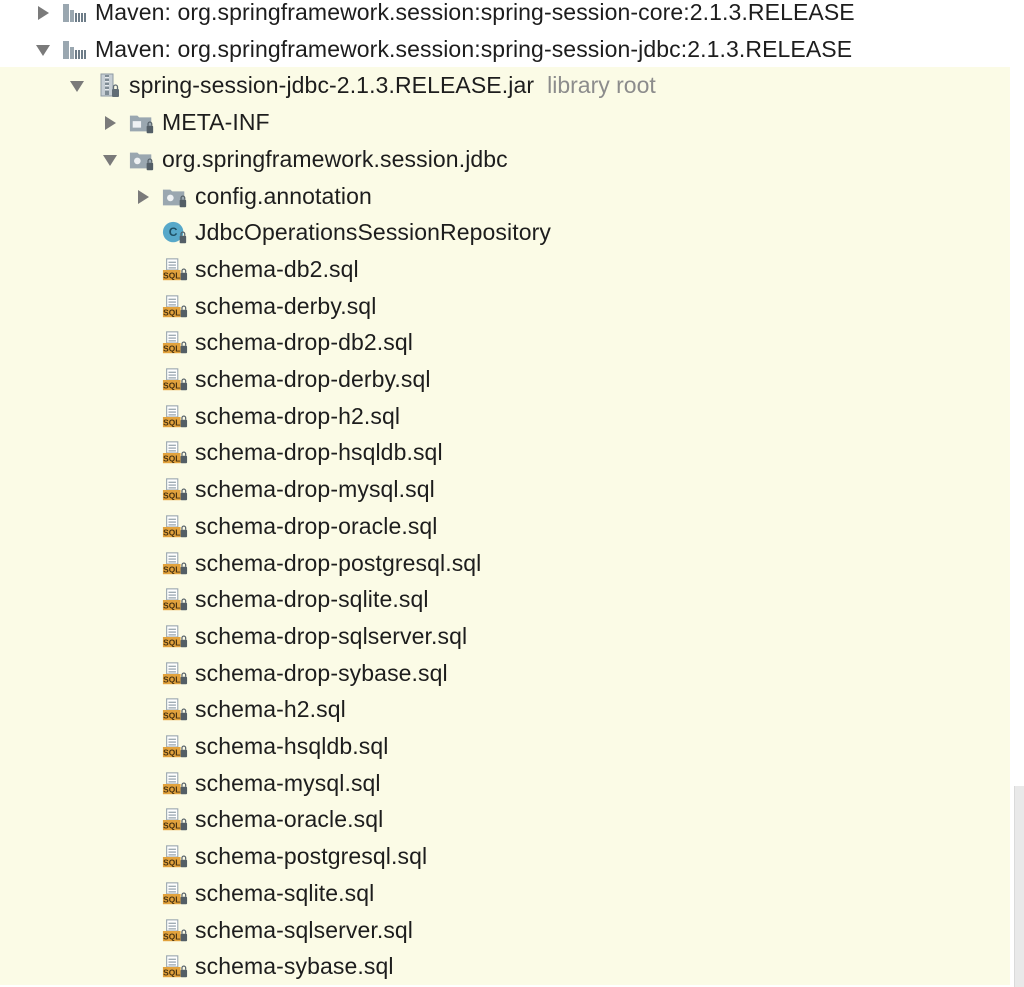  What do you see at coordinates (312, 599) in the screenshot?
I see `tree-row-label: schema-drop-sqlite.sql` at bounding box center [312, 599].